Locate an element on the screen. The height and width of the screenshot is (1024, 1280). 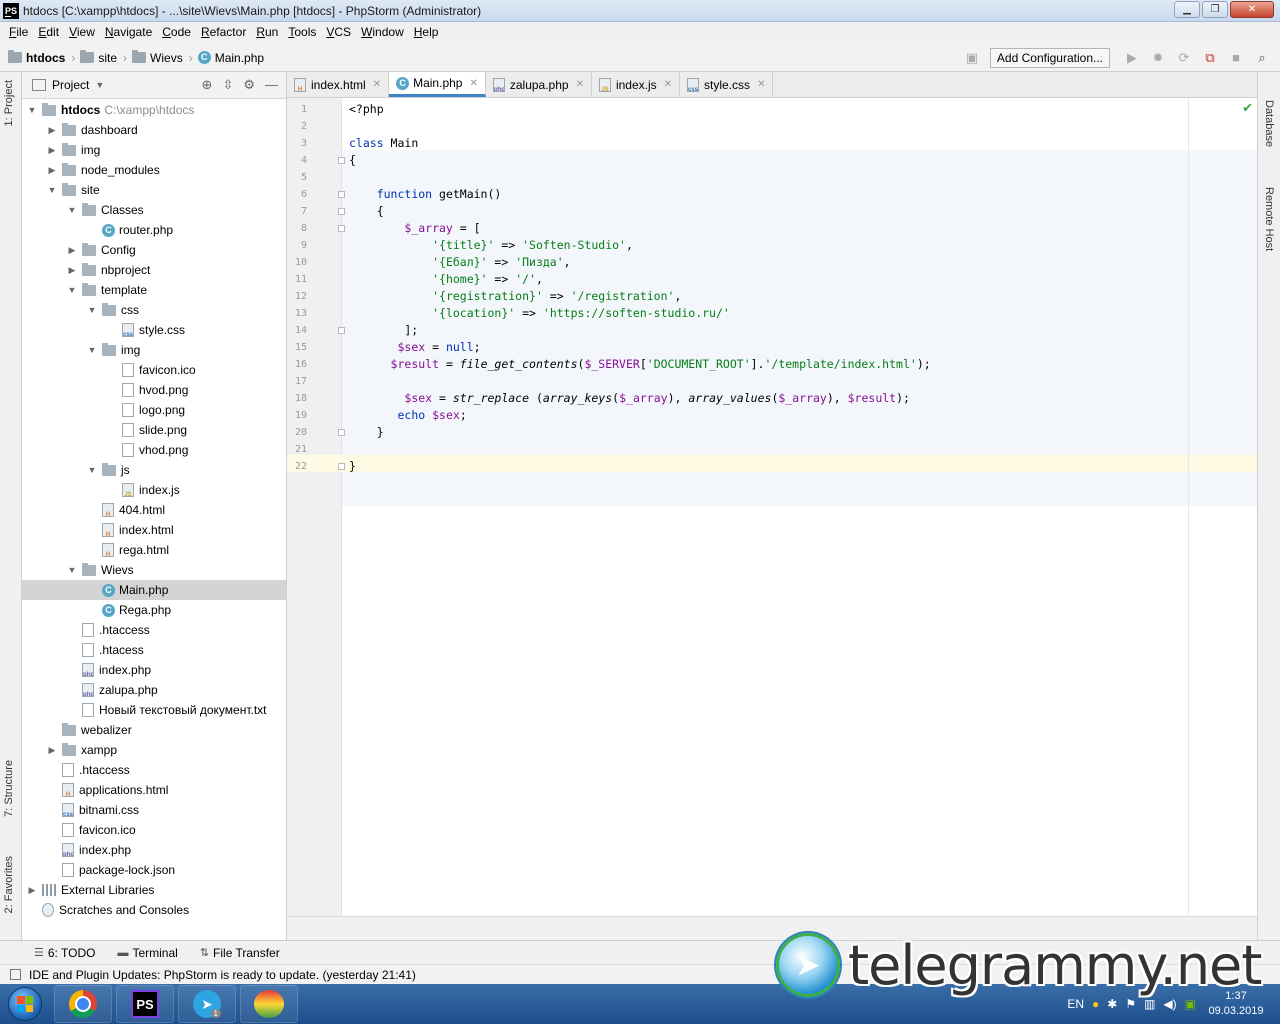
tree-item: H 404.html is located at coordinates (154, 510).